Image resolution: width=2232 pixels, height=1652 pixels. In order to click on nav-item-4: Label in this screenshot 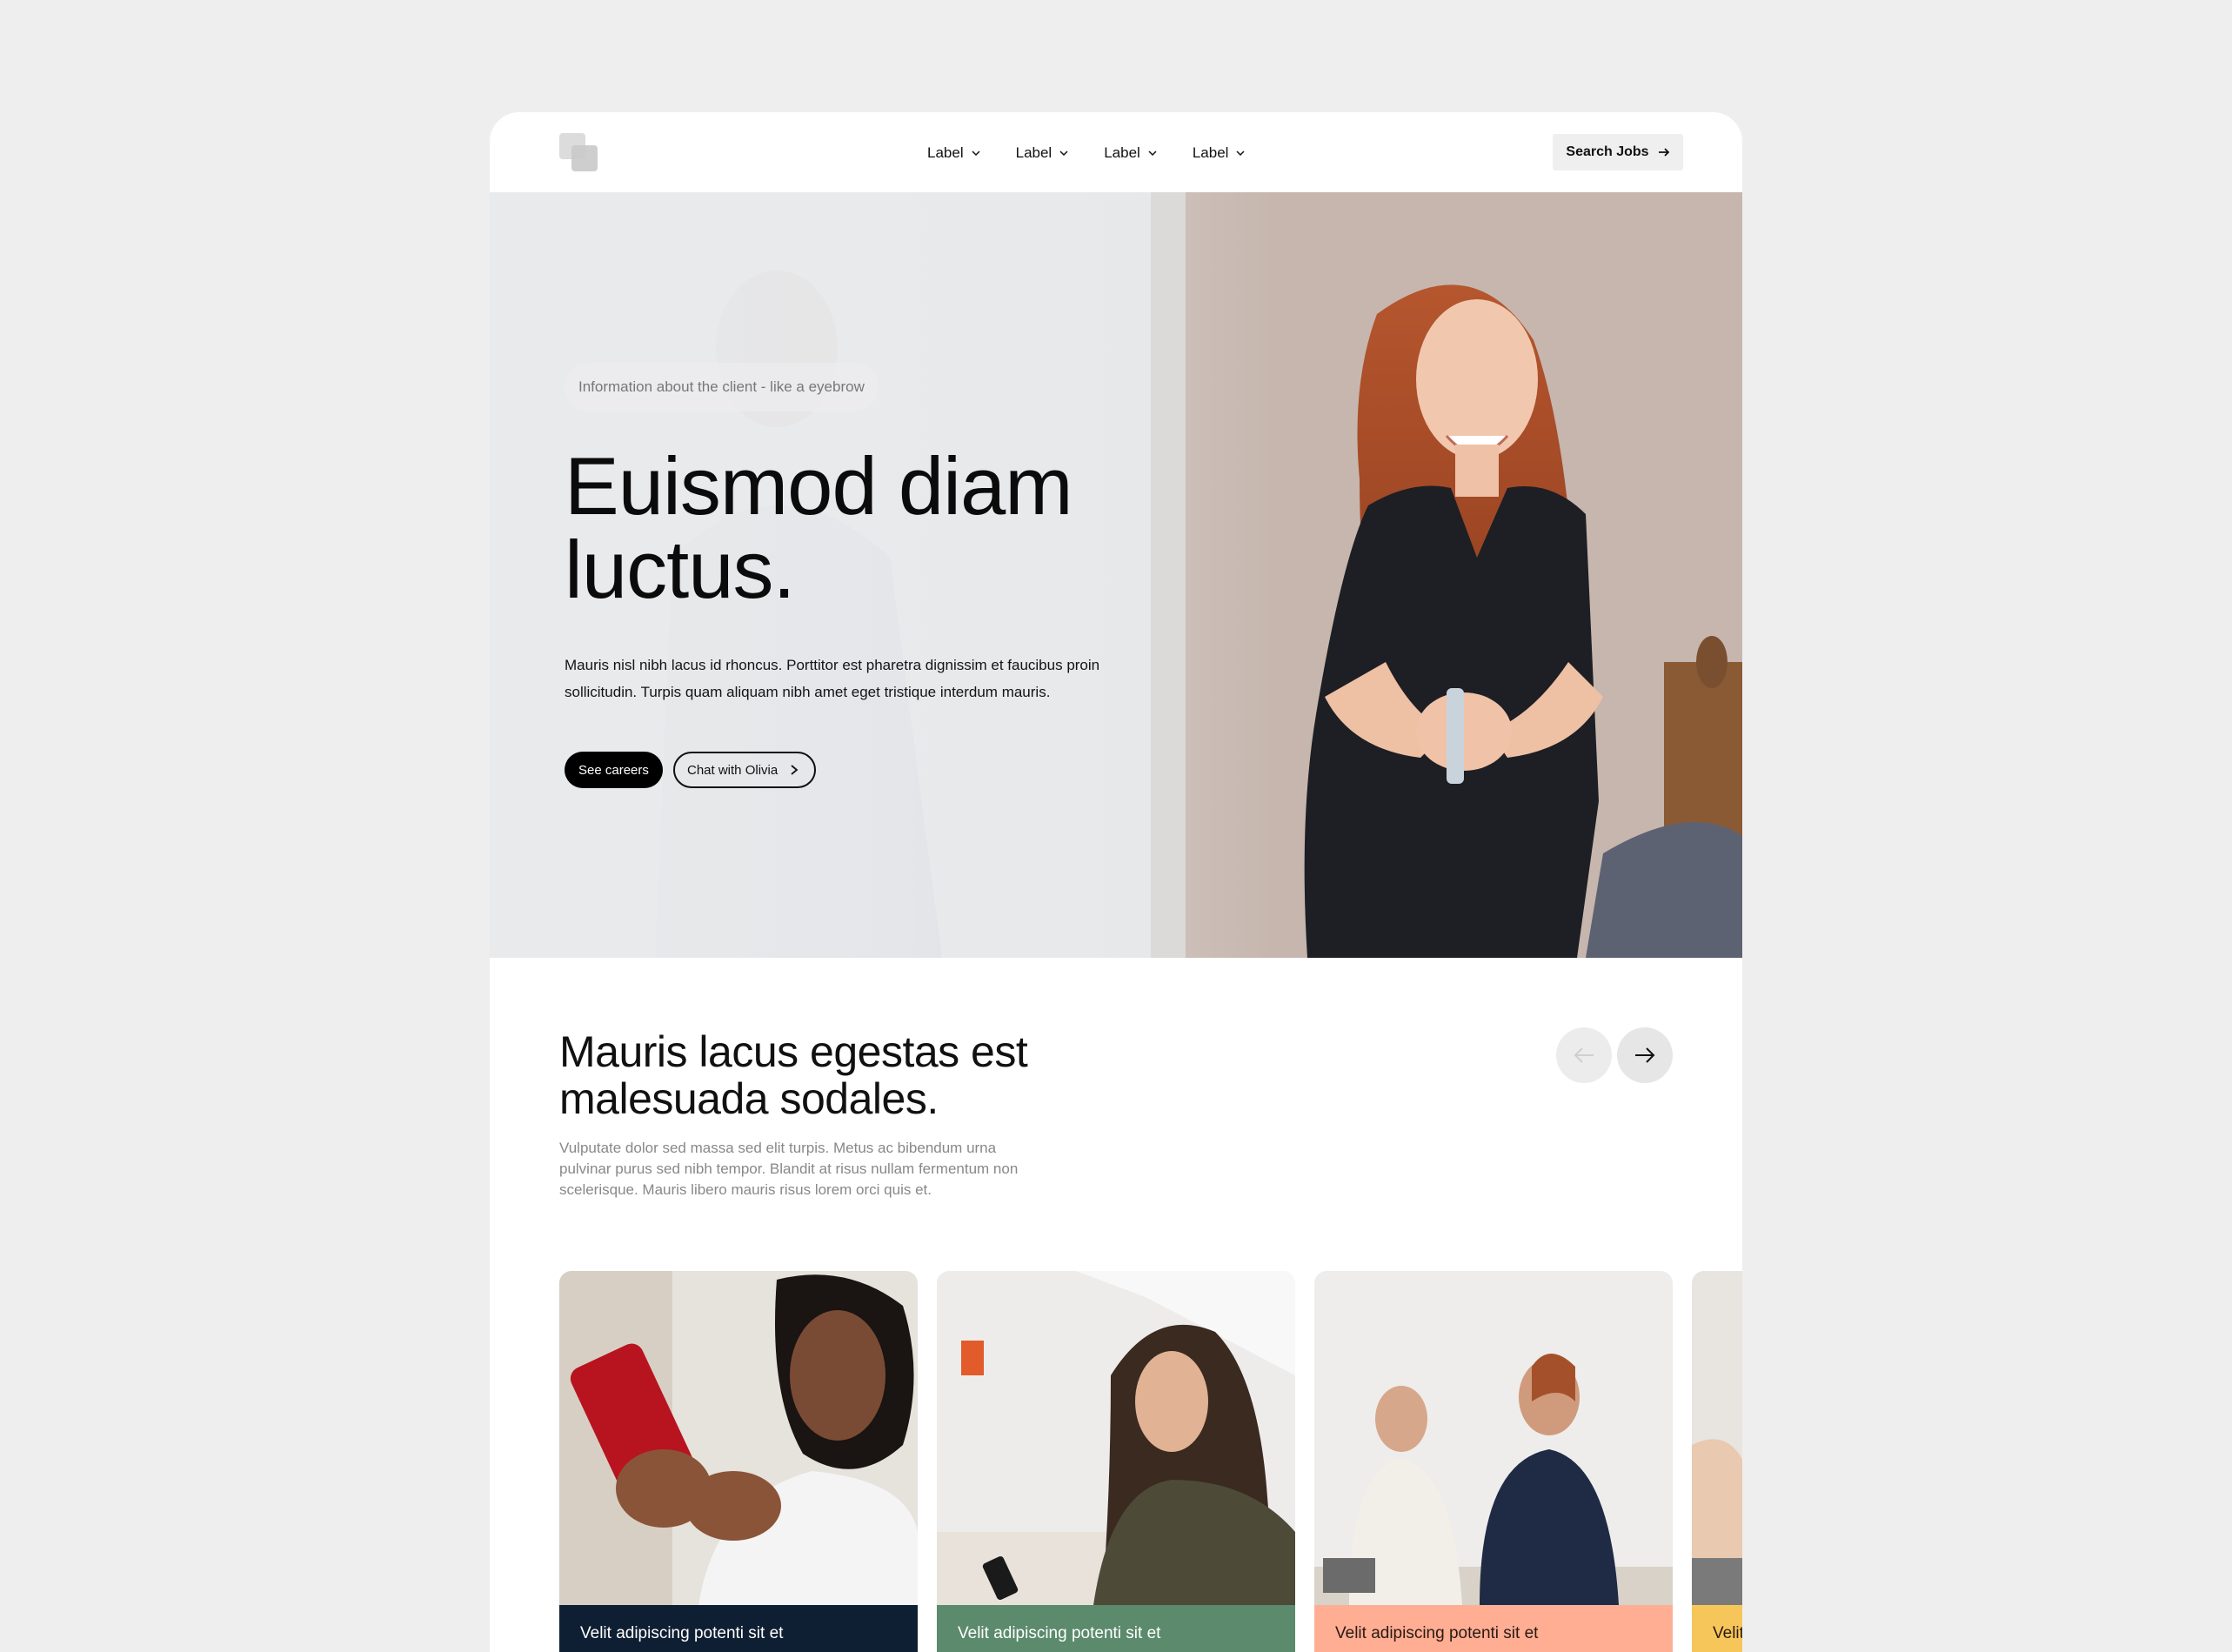, I will do `click(1219, 153)`.